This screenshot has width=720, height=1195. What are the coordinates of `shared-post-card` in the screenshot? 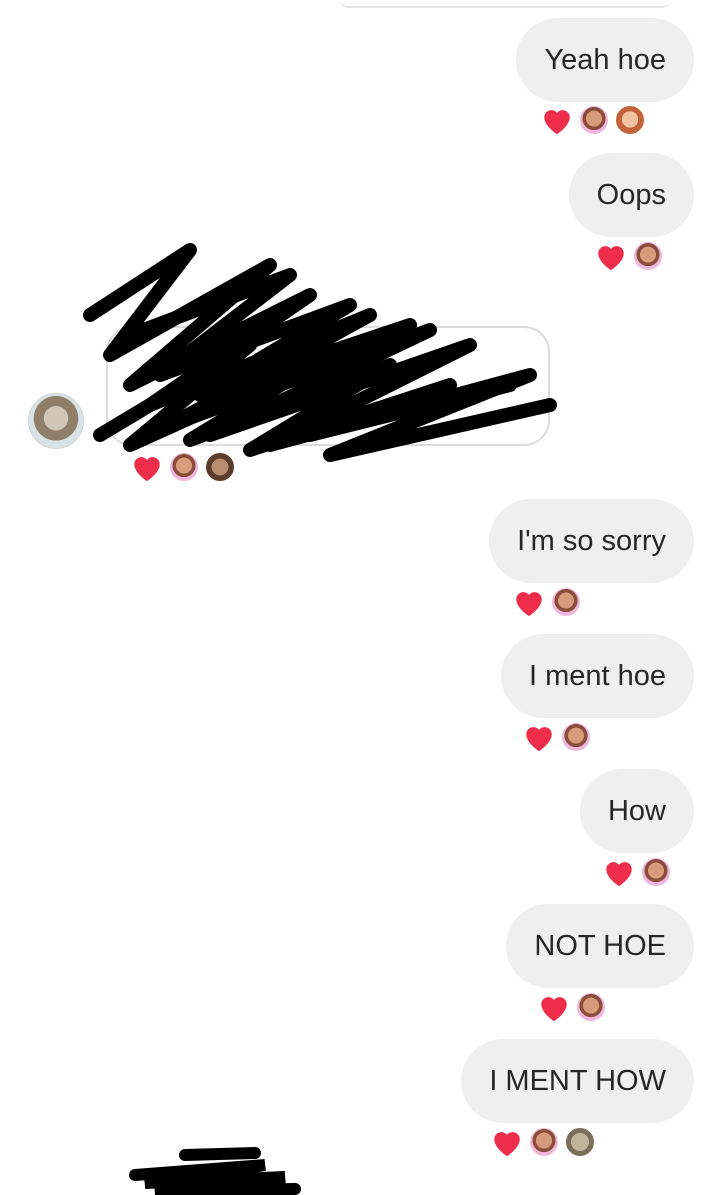 It's located at (328, 386).